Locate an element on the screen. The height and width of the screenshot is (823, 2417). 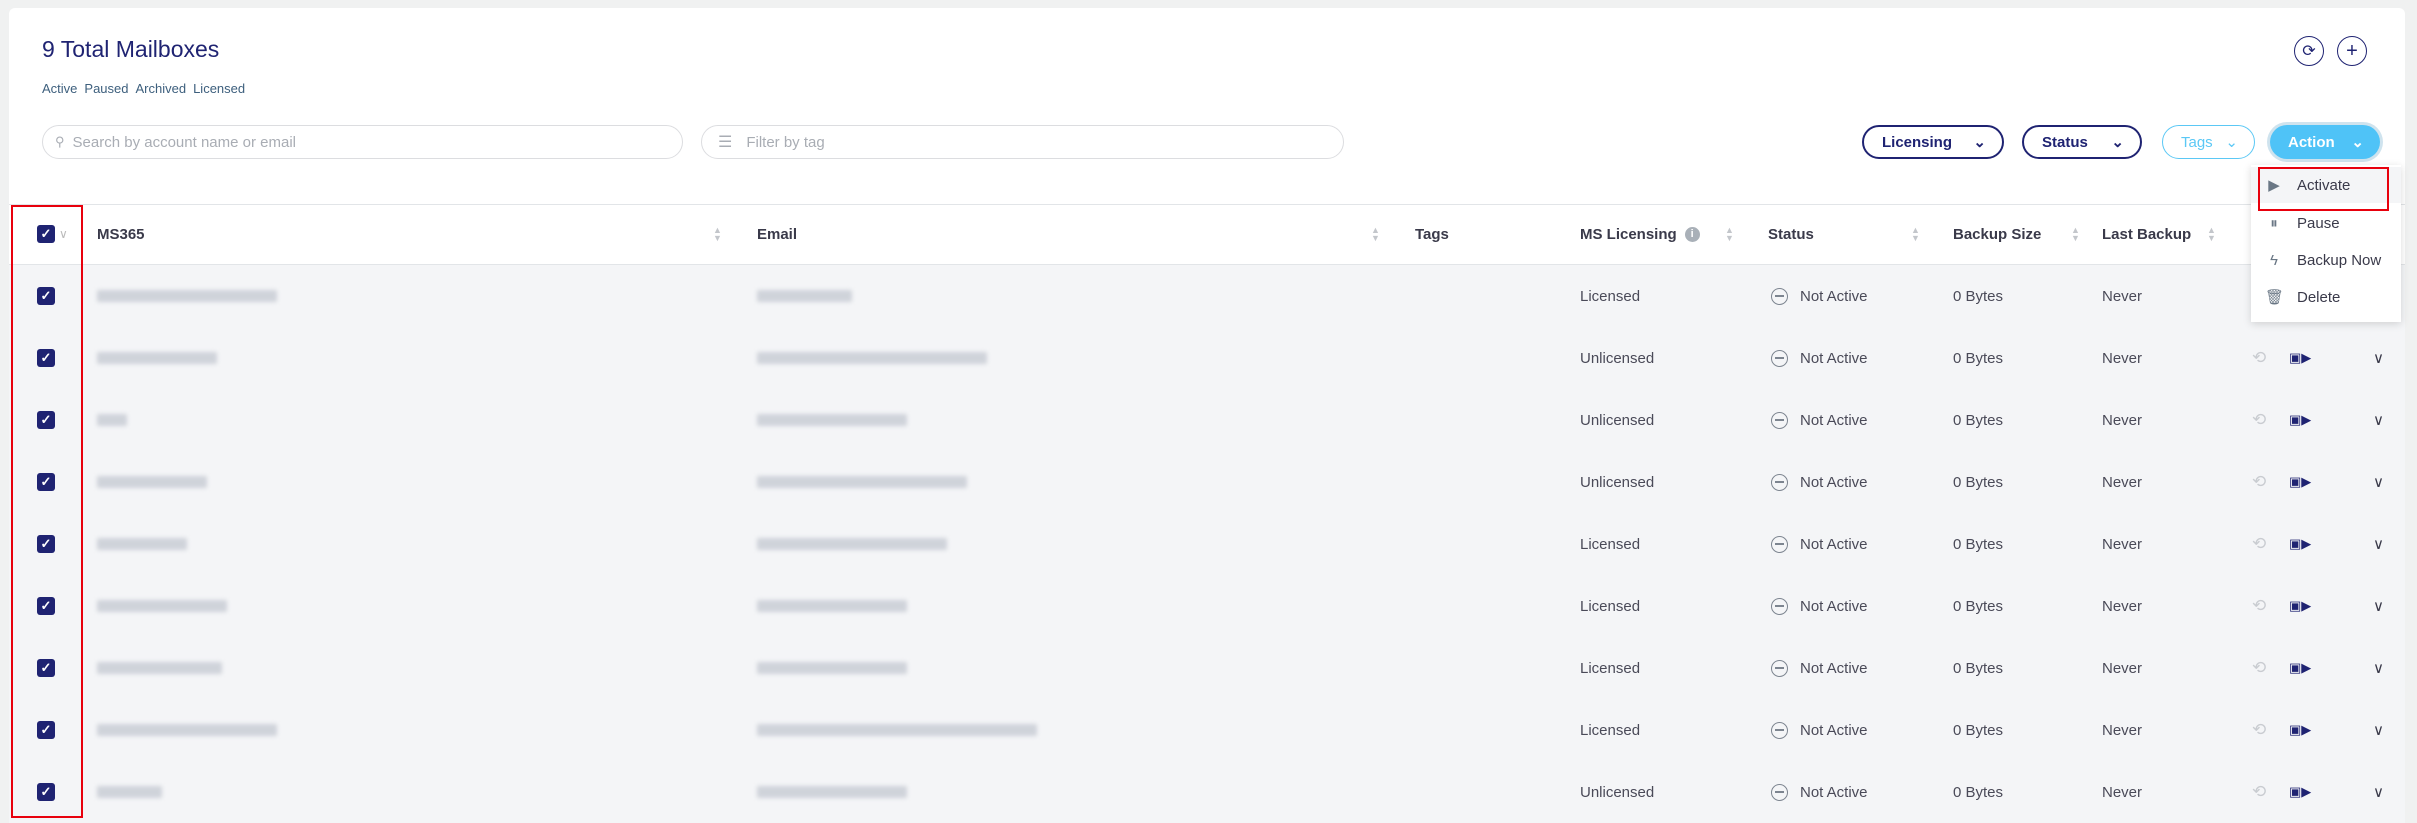
col-ms365: MS365 is located at coordinates (121, 234).